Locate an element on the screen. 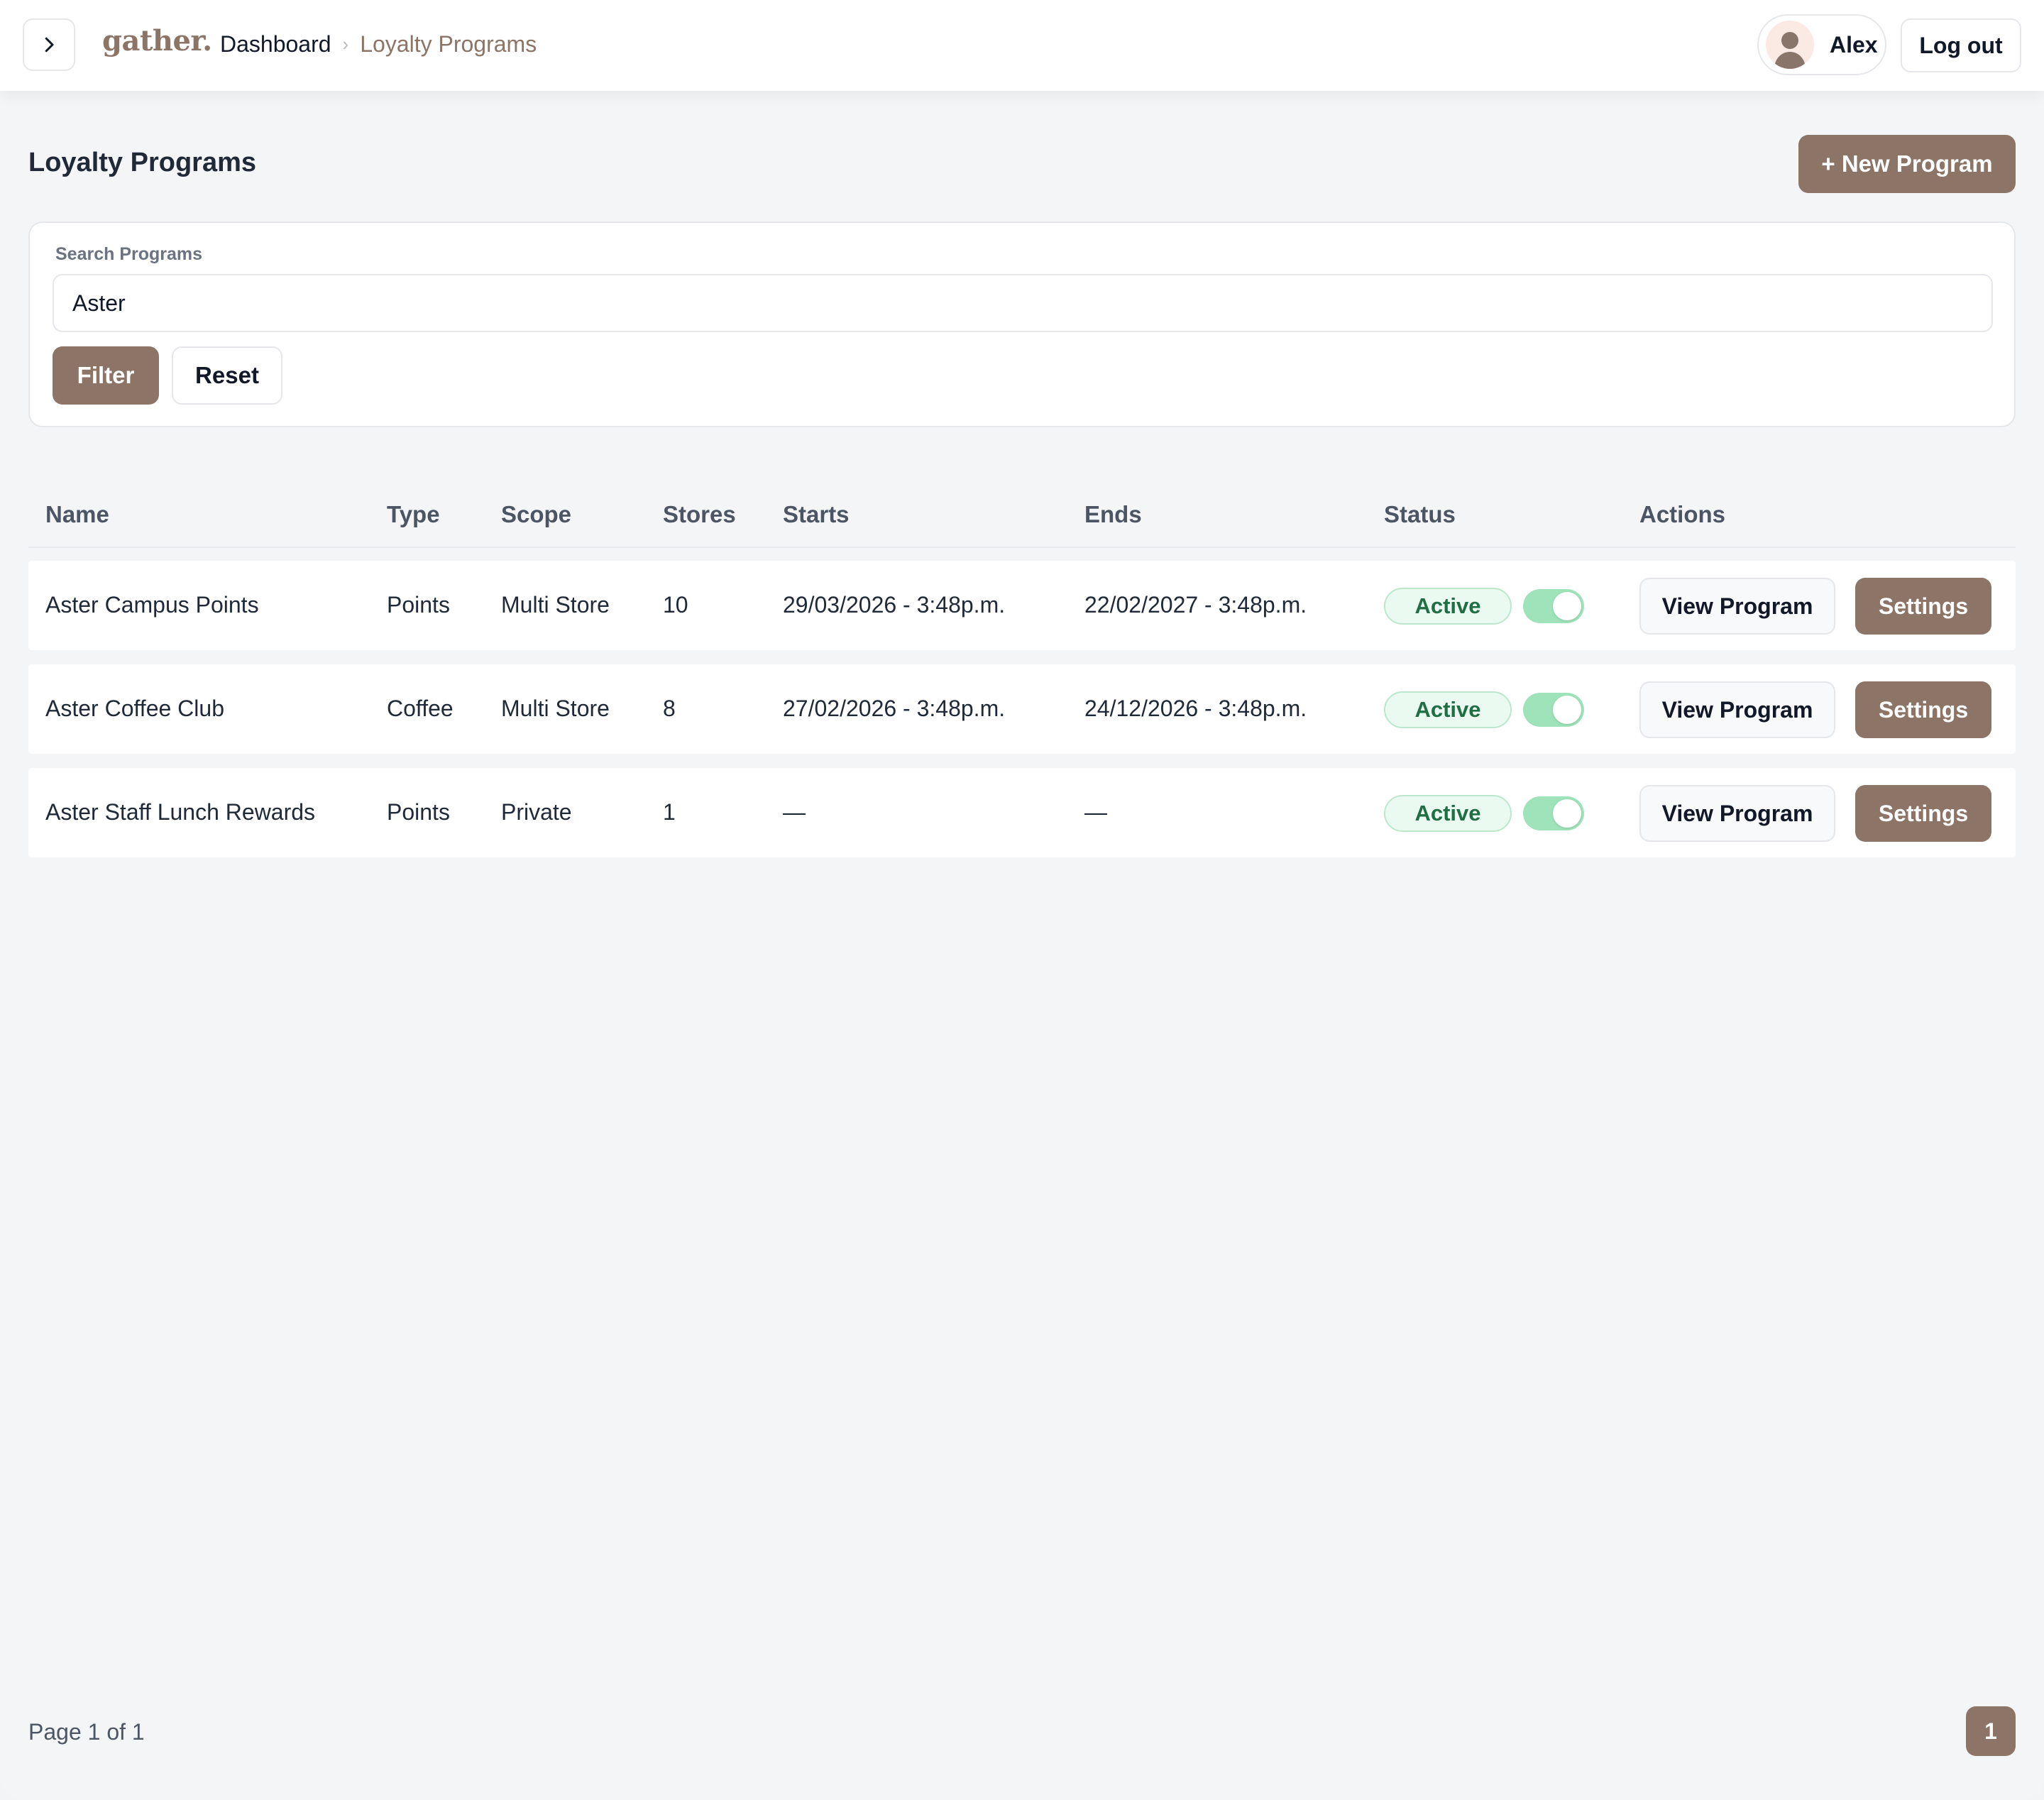  cell-type: Coffee is located at coordinates (420, 708).